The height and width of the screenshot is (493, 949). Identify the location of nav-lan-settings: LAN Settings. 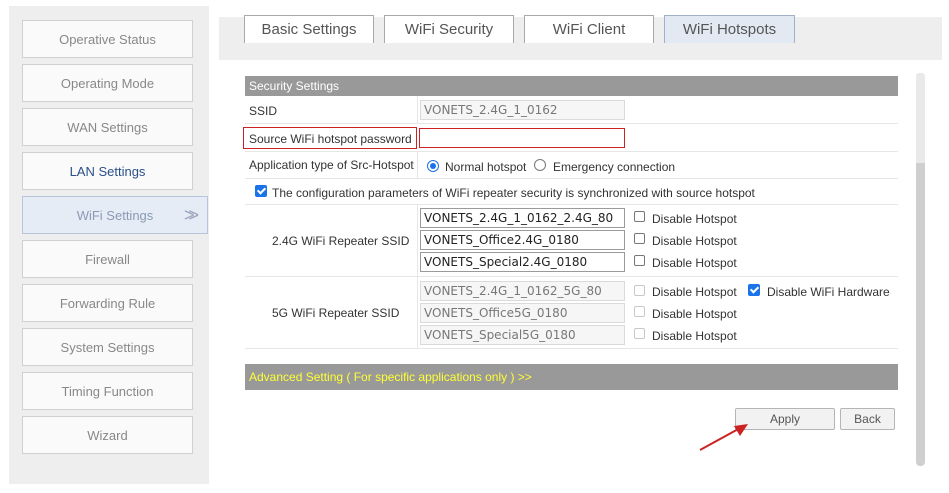
(107, 171).